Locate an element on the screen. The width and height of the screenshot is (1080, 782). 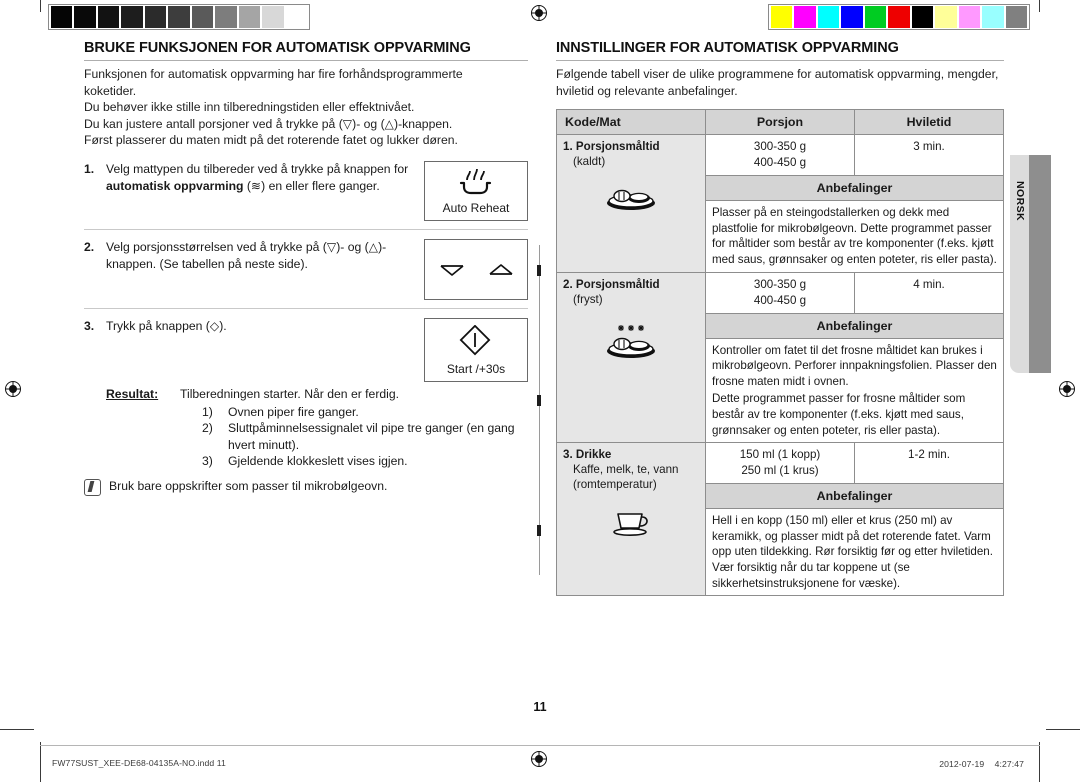
cup-of-coffee-icon is located at coordinates (630, 525).